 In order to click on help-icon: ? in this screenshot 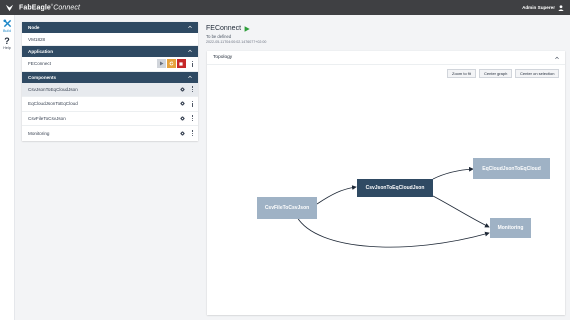, I will do `click(7, 40)`.